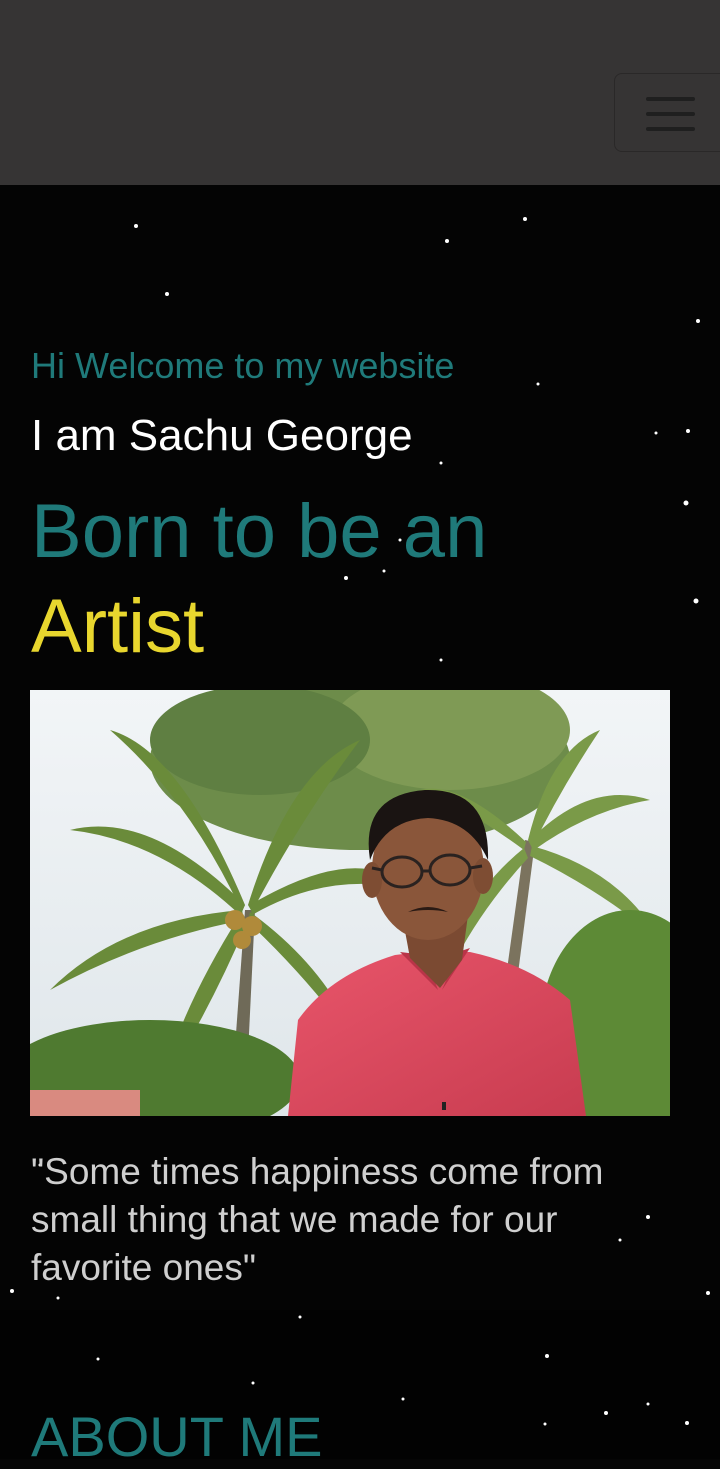  What do you see at coordinates (177, 1436) in the screenshot?
I see `about-me-heading: ABOUT ME` at bounding box center [177, 1436].